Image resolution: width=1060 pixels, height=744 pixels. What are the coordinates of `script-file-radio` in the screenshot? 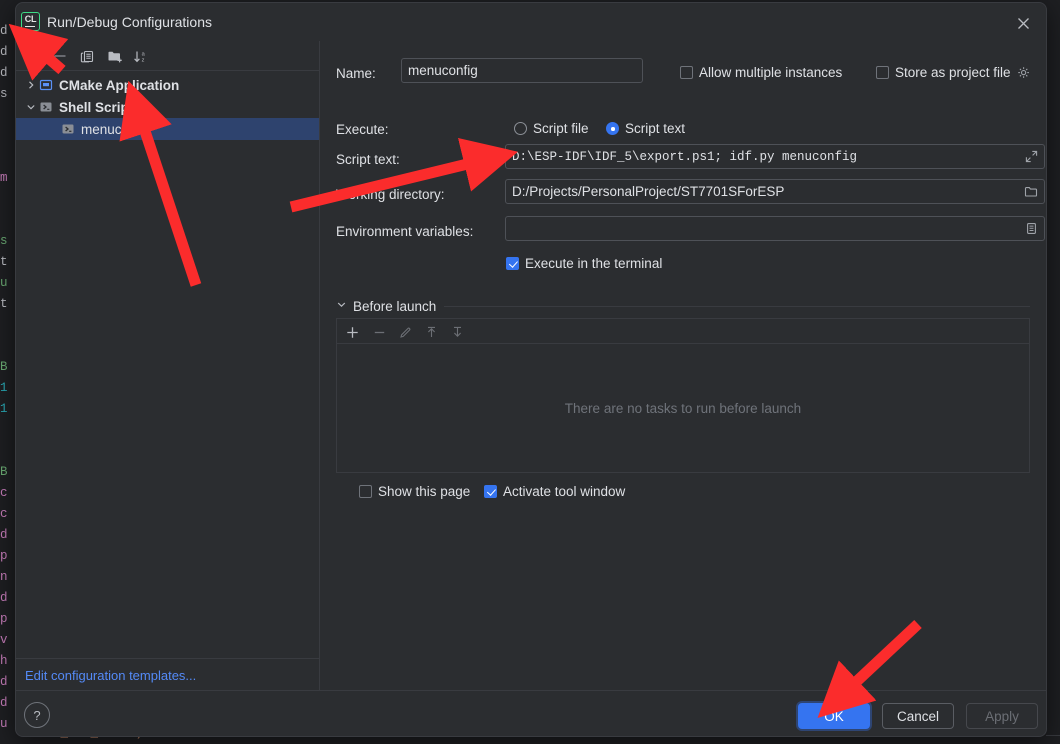 It's located at (520, 128).